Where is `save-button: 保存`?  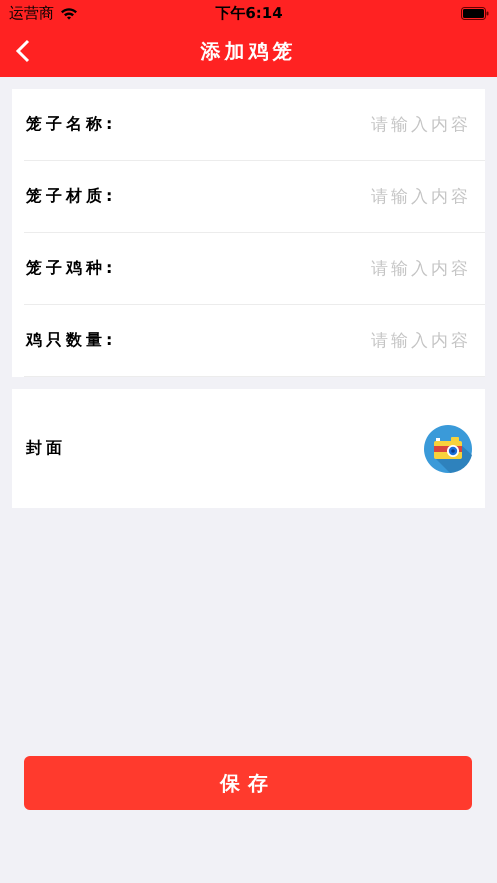
save-button: 保存 is located at coordinates (248, 783).